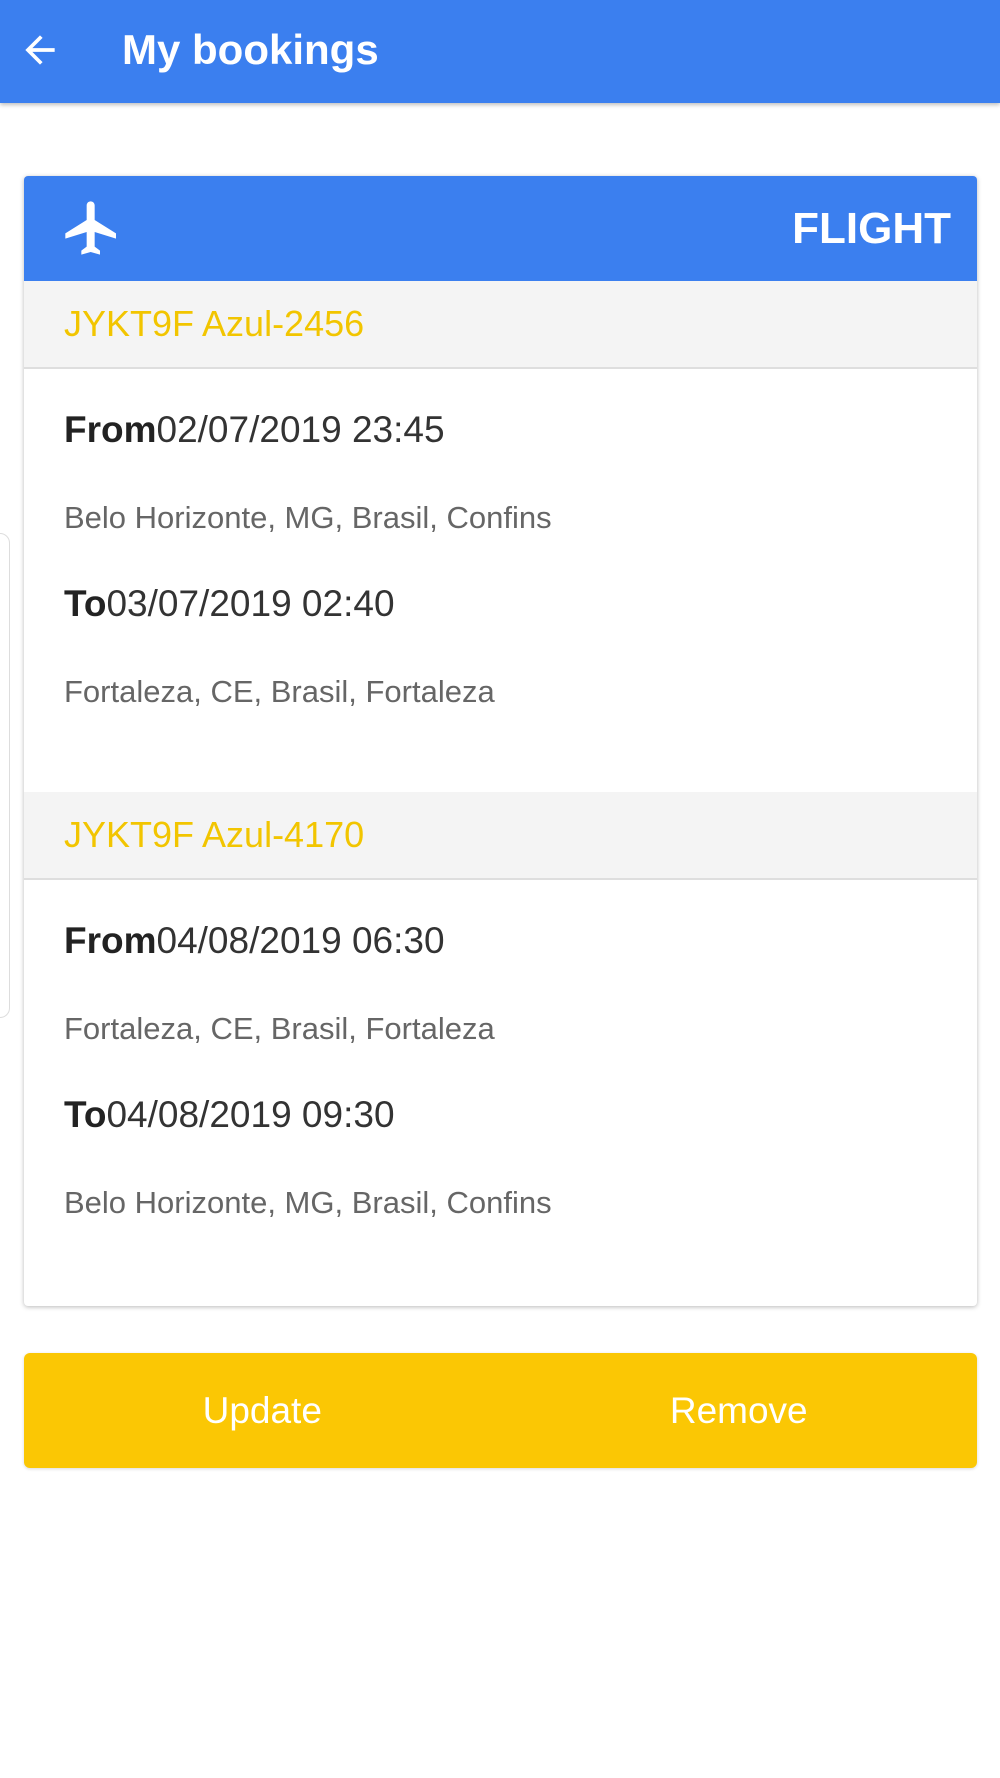  Describe the element at coordinates (279, 691) in the screenshot. I see `arrival-place: Fortaleza, CE, Brasil, Fortaleza` at that location.